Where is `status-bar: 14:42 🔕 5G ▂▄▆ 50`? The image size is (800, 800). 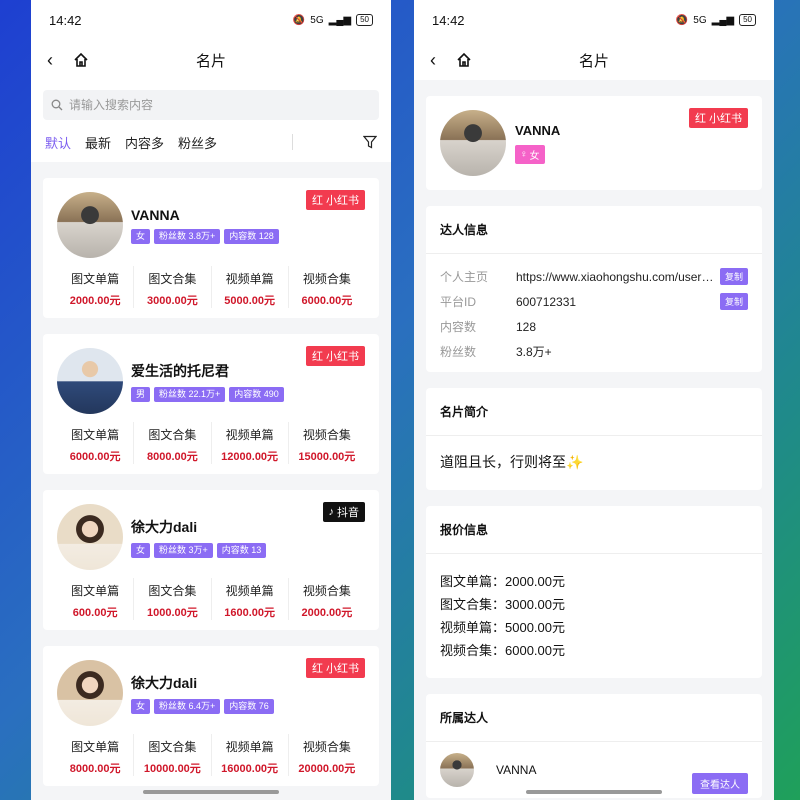
status-bar: 14:42 🔕 5G ▂▄▆ 50 is located at coordinates (211, 20).